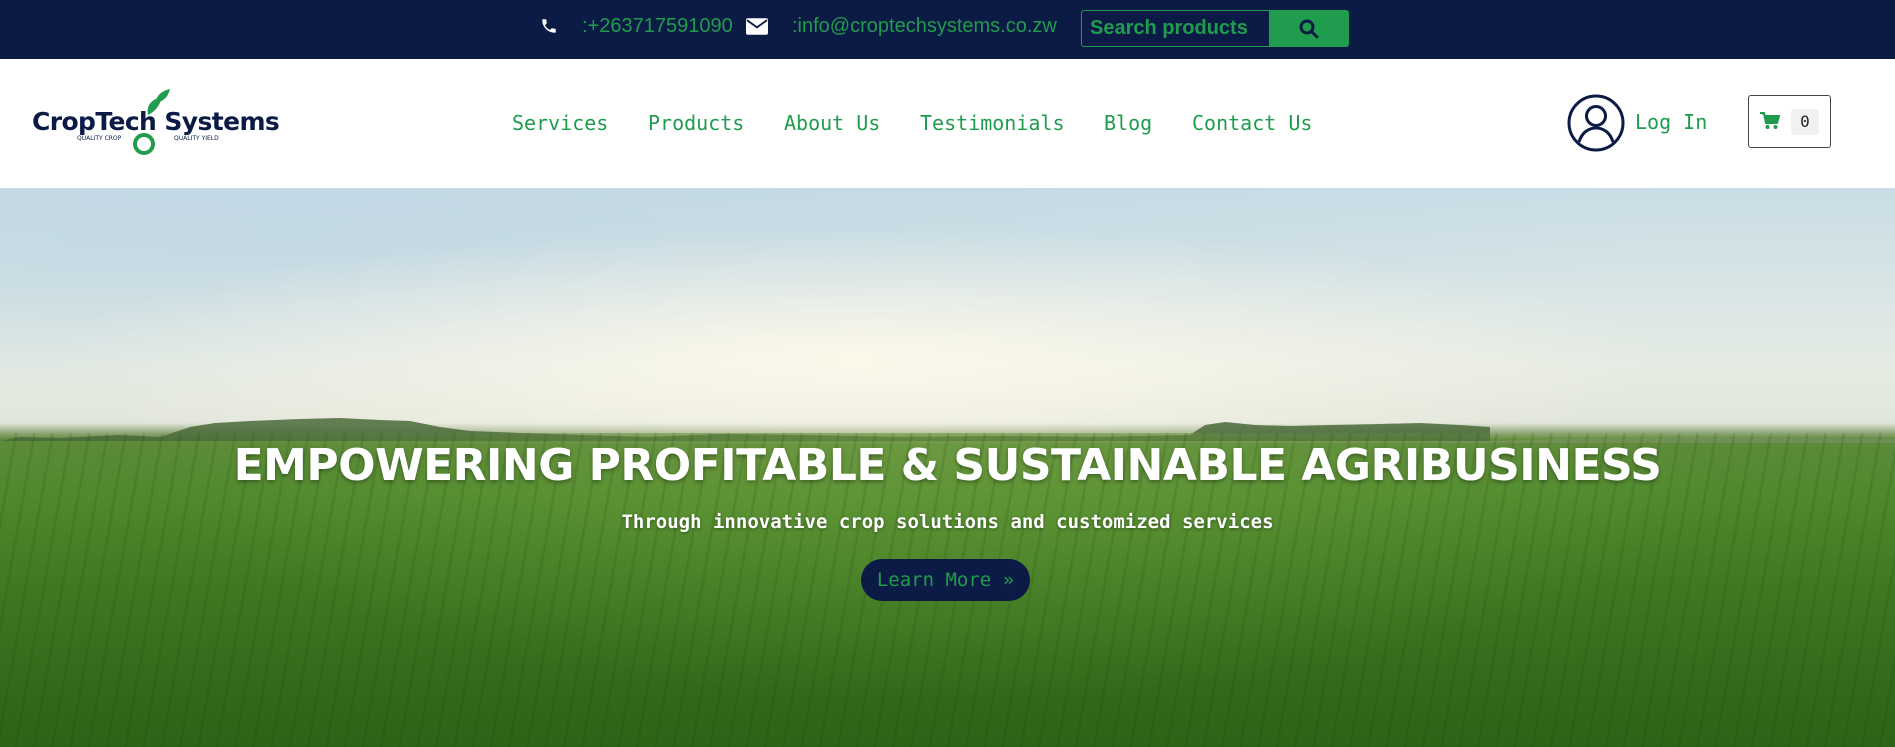  I want to click on phone-icon, so click(549, 26).